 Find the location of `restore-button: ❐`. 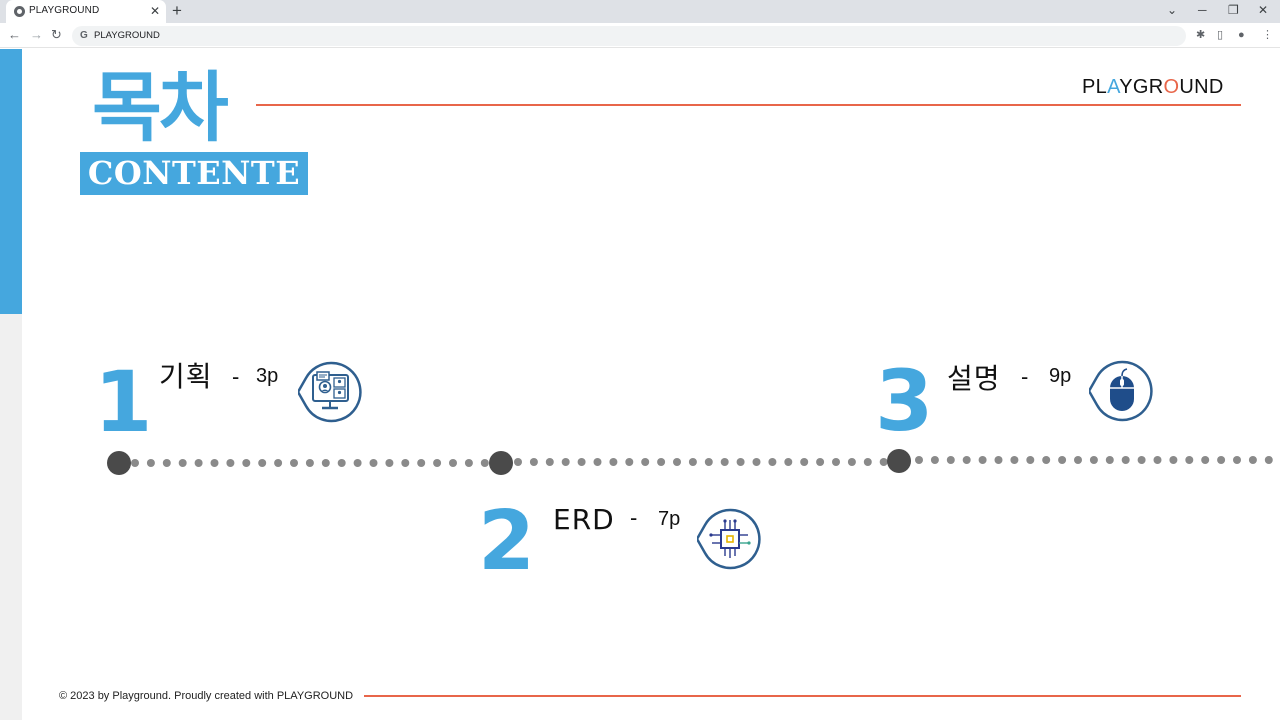

restore-button: ❐ is located at coordinates (1233, 10).